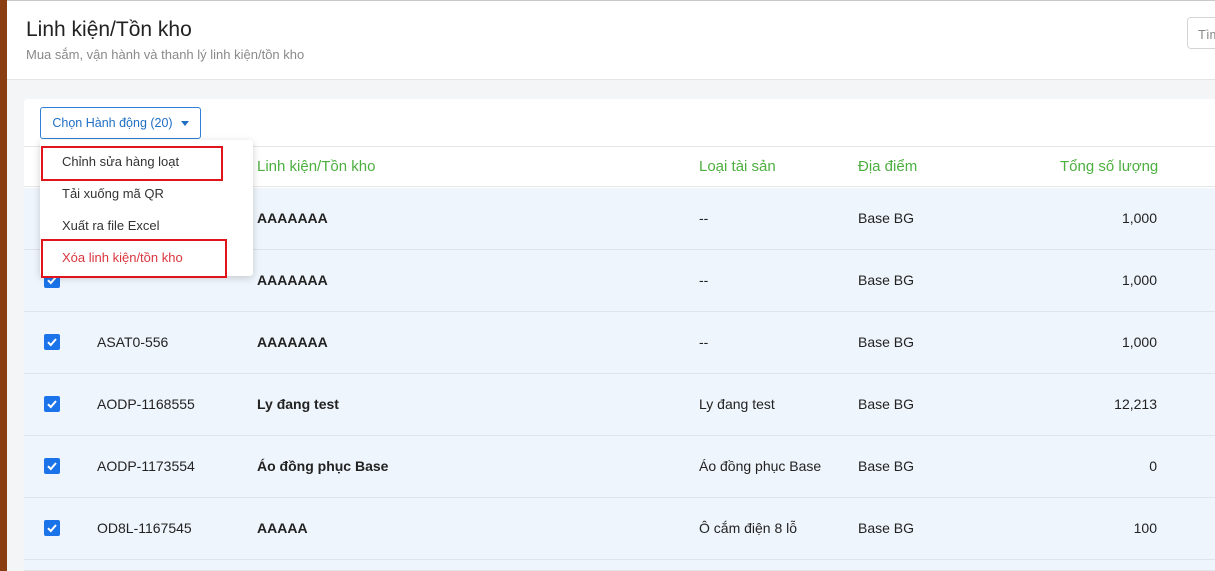  Describe the element at coordinates (619, 343) in the screenshot. I see `table-row: ASAT0-556 AAAAAAA -- Base BG 1,000` at that location.